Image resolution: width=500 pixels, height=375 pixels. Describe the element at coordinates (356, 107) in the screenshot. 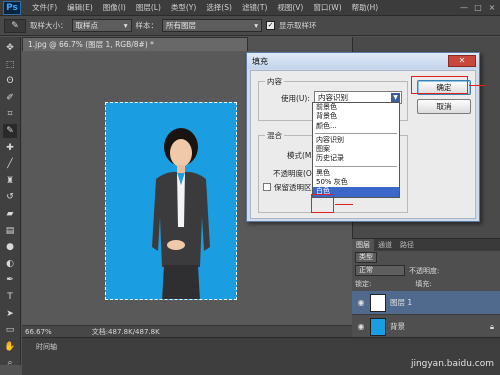

I see `option-foreground: 前景色` at that location.